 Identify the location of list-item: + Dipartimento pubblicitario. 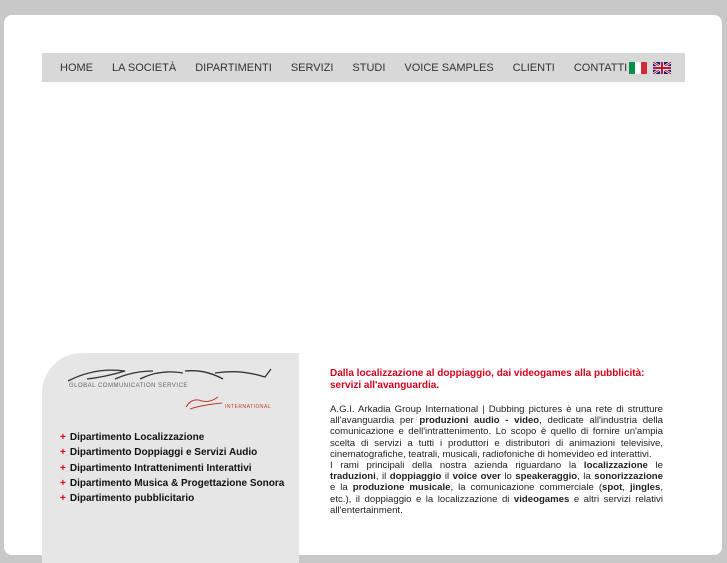
(172, 498).